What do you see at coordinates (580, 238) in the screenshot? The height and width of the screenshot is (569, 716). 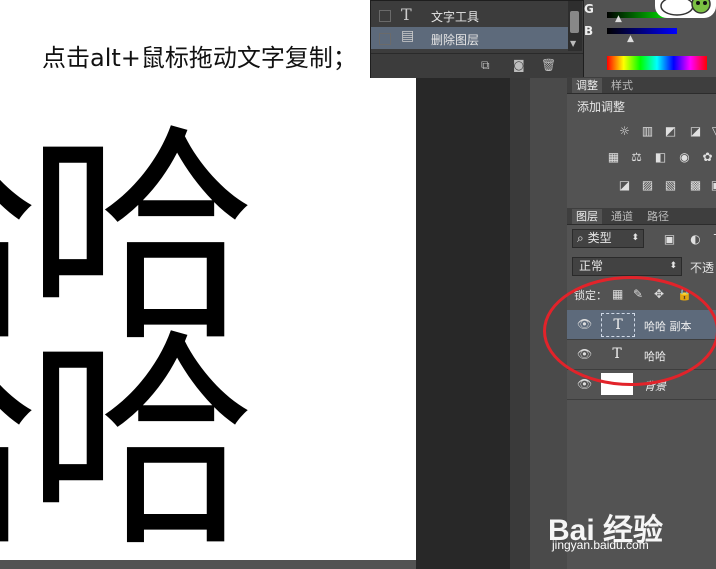 I see `search-icon: ⌕` at bounding box center [580, 238].